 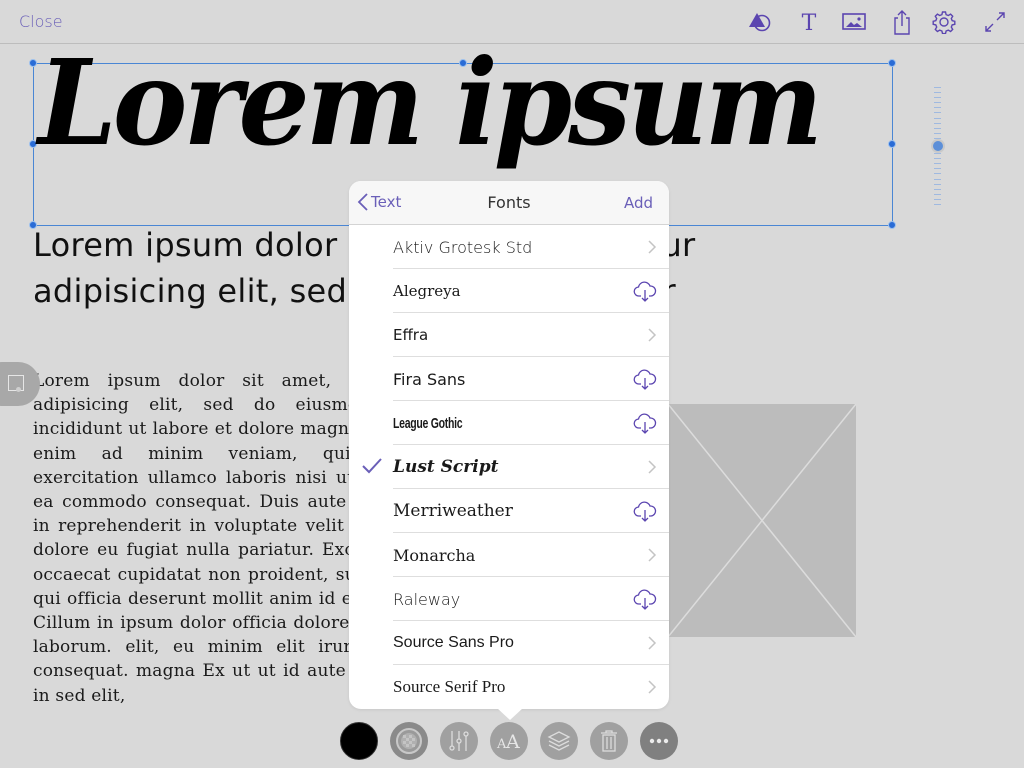 What do you see at coordinates (446, 467) in the screenshot?
I see `font-name: Lust Script` at bounding box center [446, 467].